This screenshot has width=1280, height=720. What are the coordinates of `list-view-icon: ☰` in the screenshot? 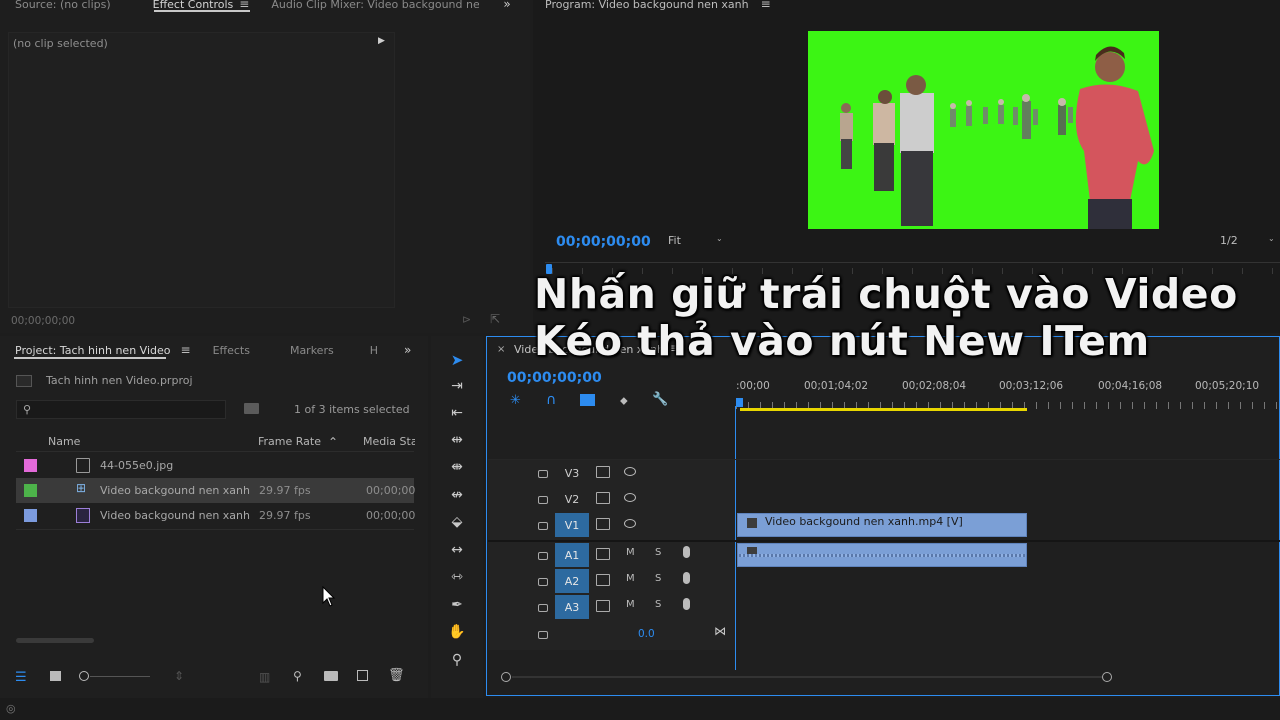 It's located at (21, 677).